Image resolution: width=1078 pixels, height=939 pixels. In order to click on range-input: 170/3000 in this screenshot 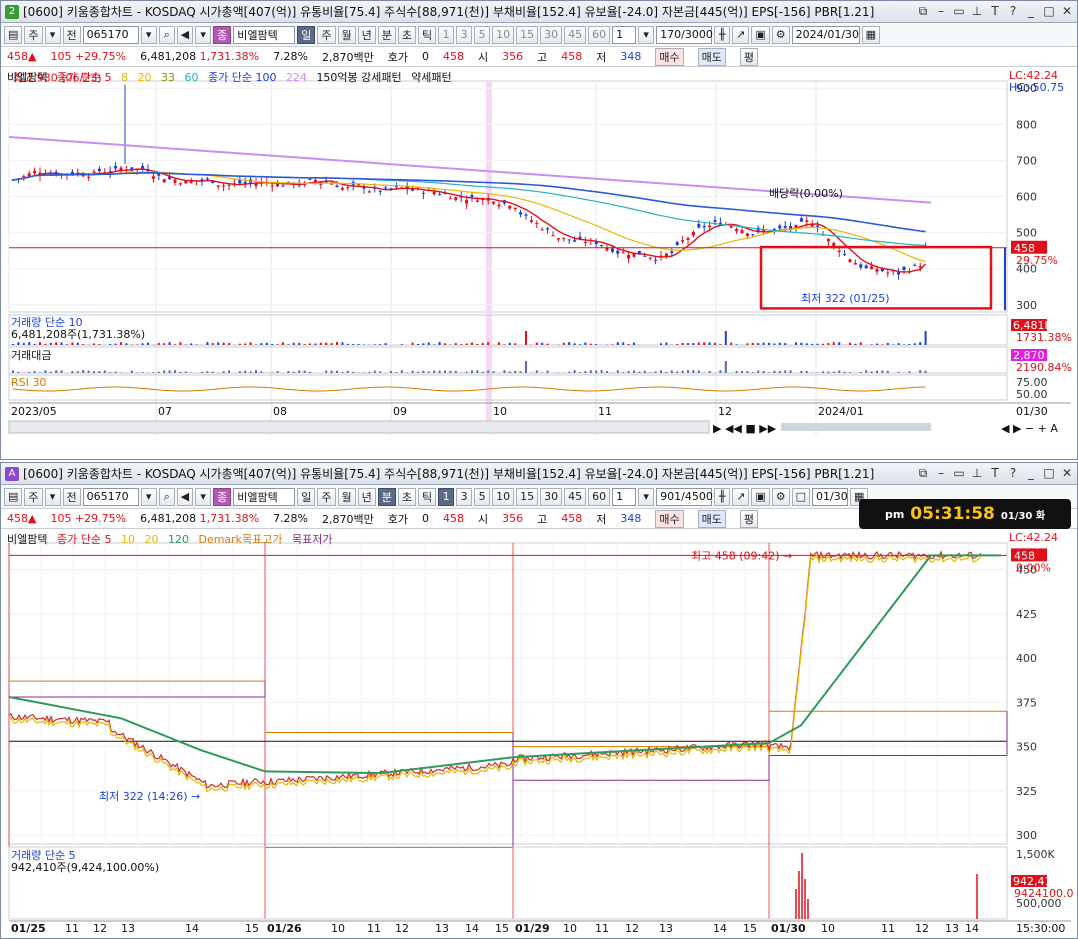, I will do `click(684, 34)`.